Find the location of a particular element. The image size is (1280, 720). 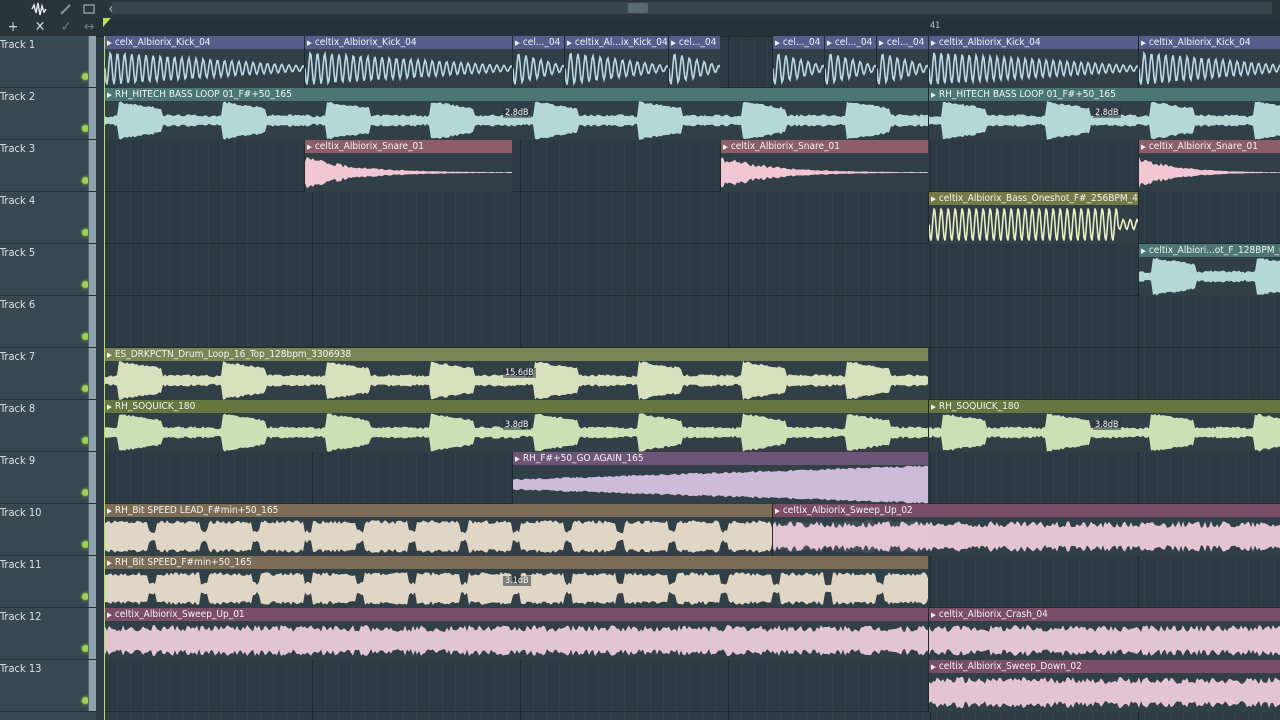

audio-clip: ▶ celtix_Albiorix_Crash_04 is located at coordinates (1104, 634).